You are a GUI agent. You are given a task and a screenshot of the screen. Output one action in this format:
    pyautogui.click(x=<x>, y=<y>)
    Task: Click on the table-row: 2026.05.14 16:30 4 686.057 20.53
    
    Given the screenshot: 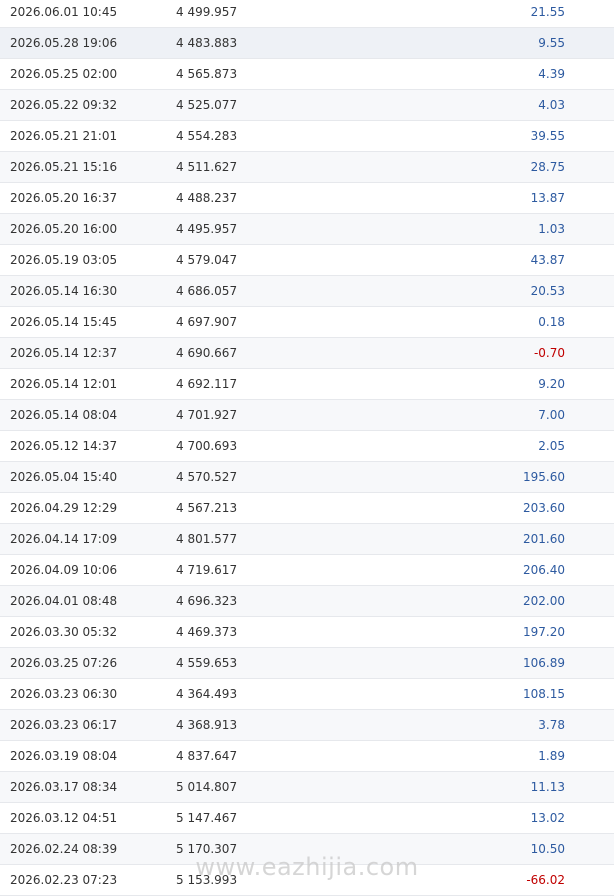 What is the action you would take?
    pyautogui.click(x=307, y=291)
    